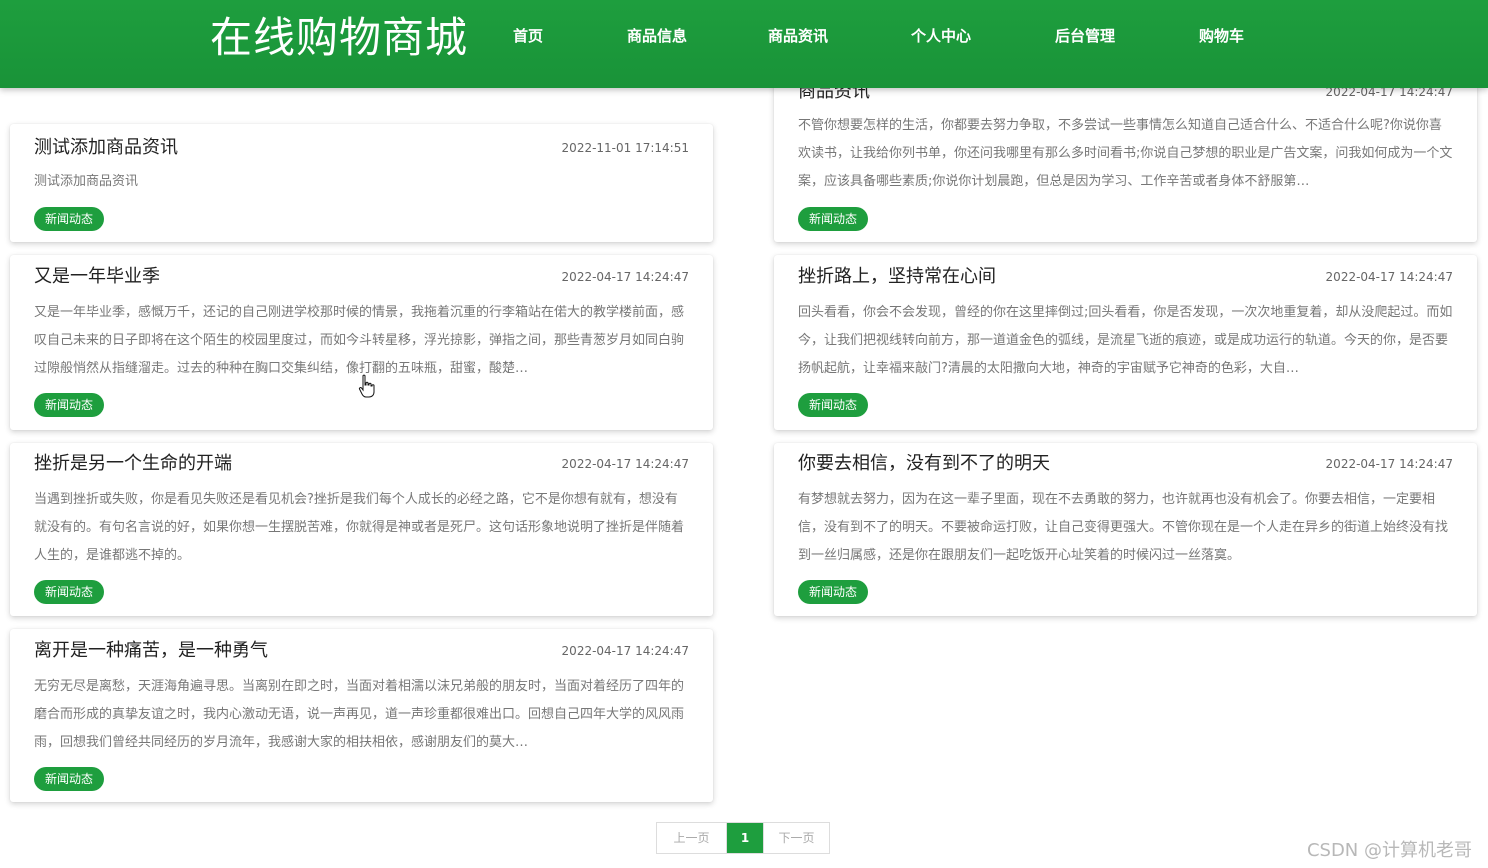 This screenshot has width=1488, height=868. I want to click on page-number-current: 1, so click(745, 838).